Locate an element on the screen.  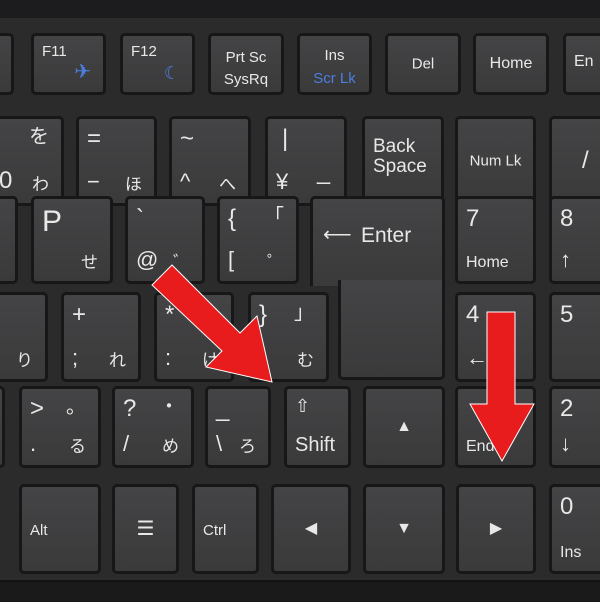
red-arrow-diagonal is located at coordinates (212, 323).